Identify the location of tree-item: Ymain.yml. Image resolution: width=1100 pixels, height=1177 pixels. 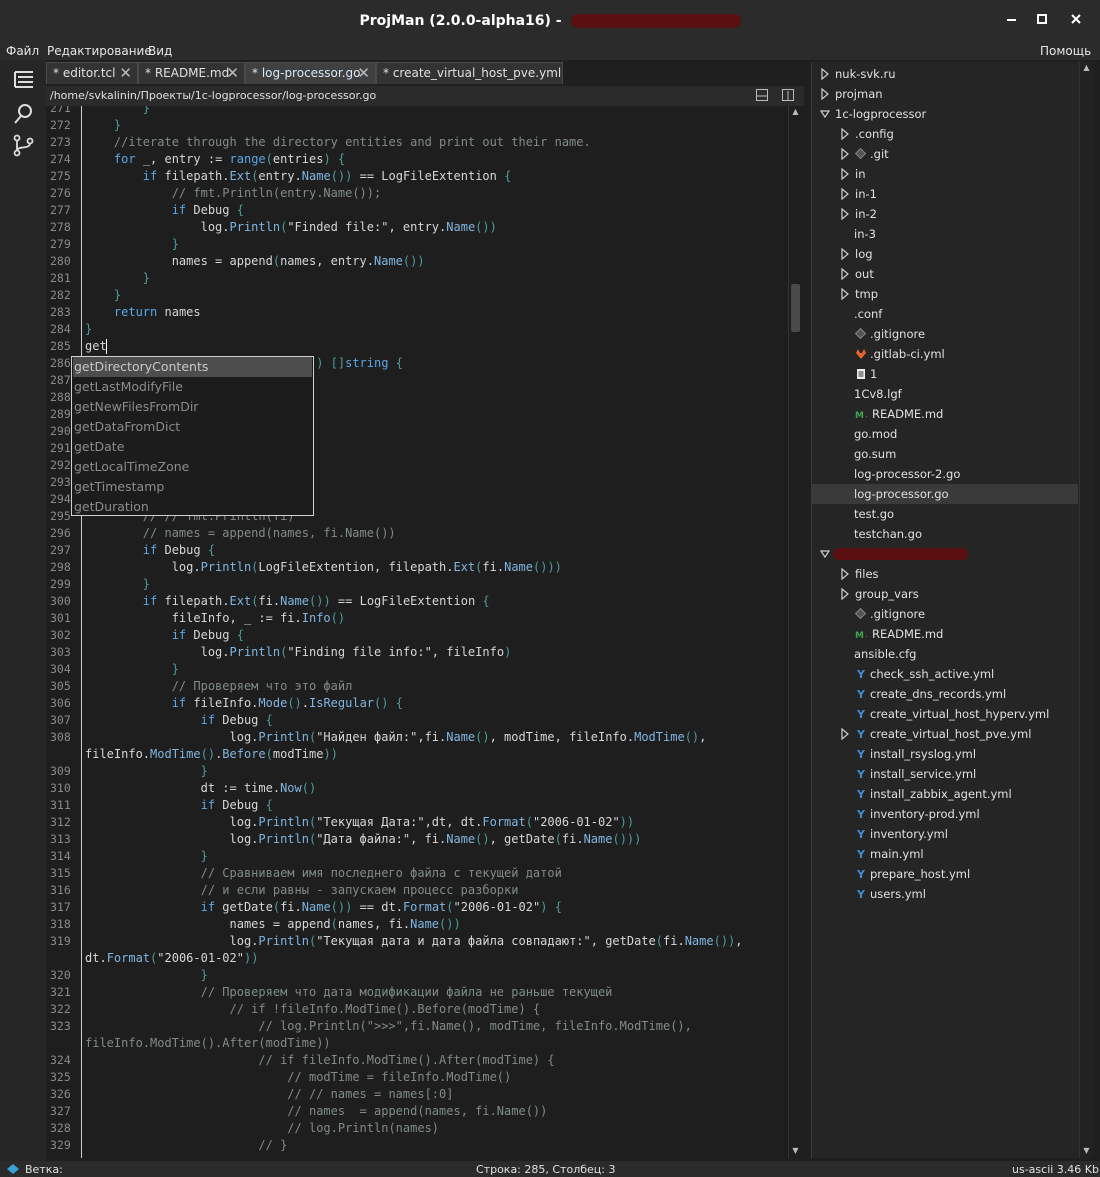
(945, 854).